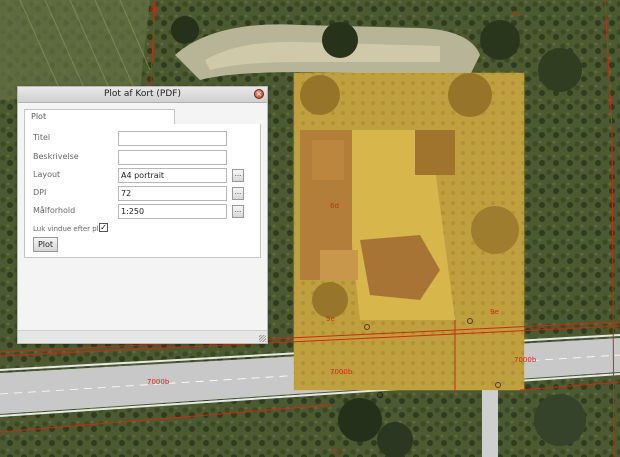 The width and height of the screenshot is (620, 457). I want to click on close-after-plot-row: Luk vindue efter plot ✓, so click(70, 228).